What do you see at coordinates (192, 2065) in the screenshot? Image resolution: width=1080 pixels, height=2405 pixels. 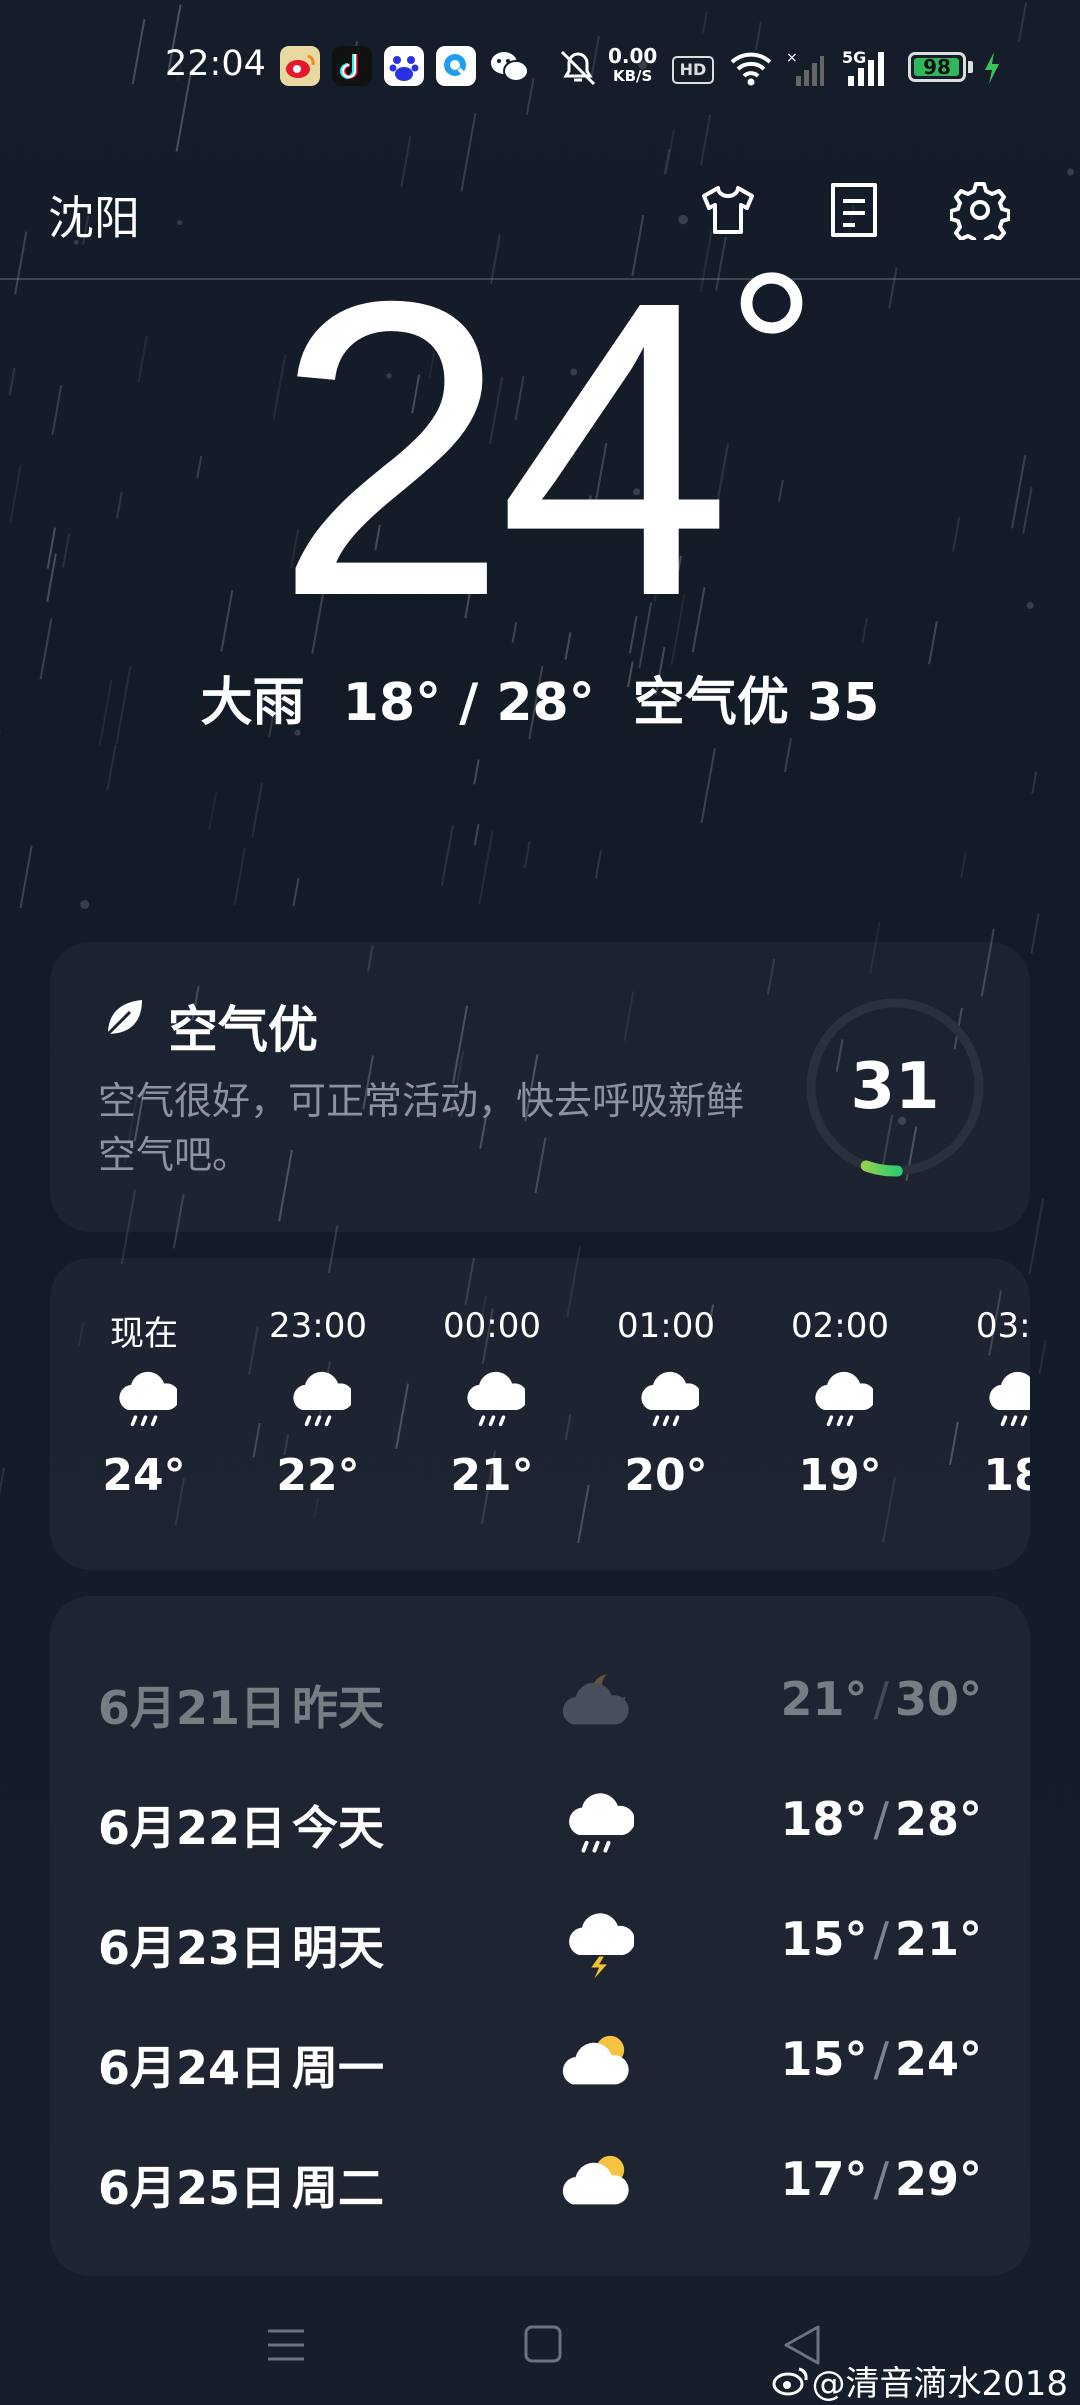 I see `day-date: 6月24日` at bounding box center [192, 2065].